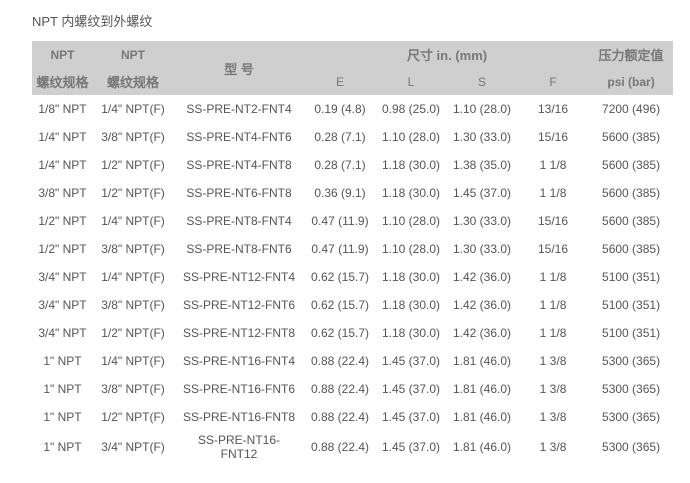  I want to click on cell-dim-e: 0.19 (4.8), so click(340, 109).